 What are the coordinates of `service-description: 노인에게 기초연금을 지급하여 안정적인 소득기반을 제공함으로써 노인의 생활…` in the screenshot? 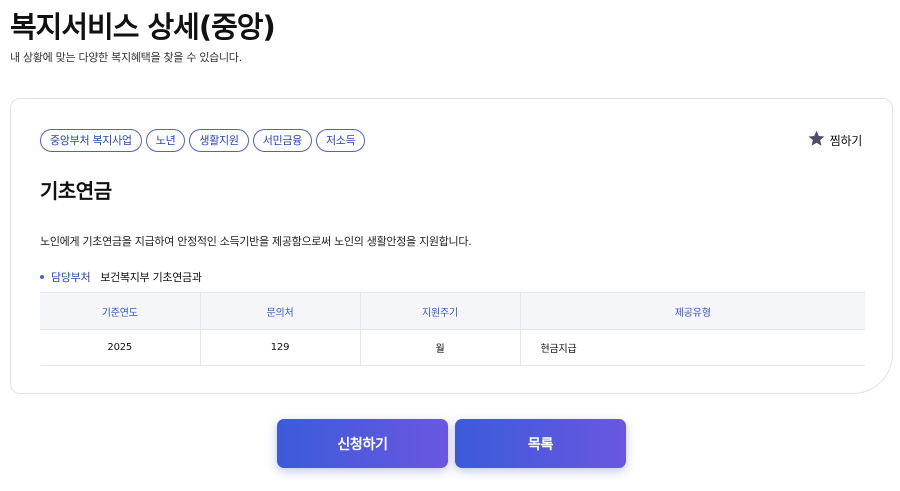 It's located at (256, 241).